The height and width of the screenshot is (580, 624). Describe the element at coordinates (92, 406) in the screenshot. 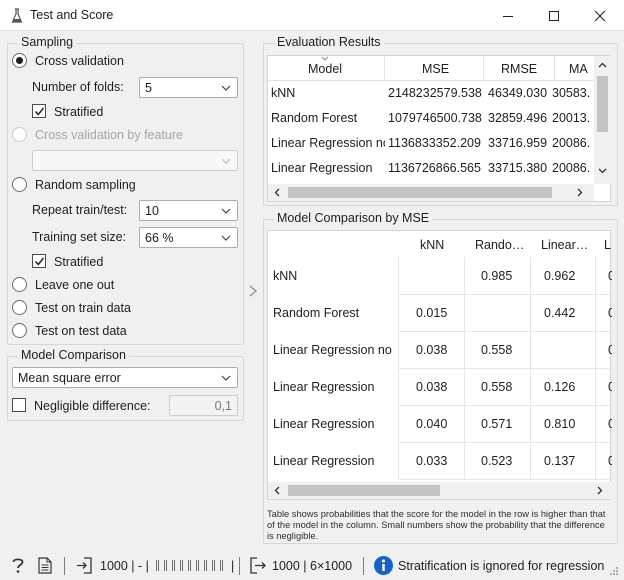

I see `negligible-label: Negligible difference:` at that location.